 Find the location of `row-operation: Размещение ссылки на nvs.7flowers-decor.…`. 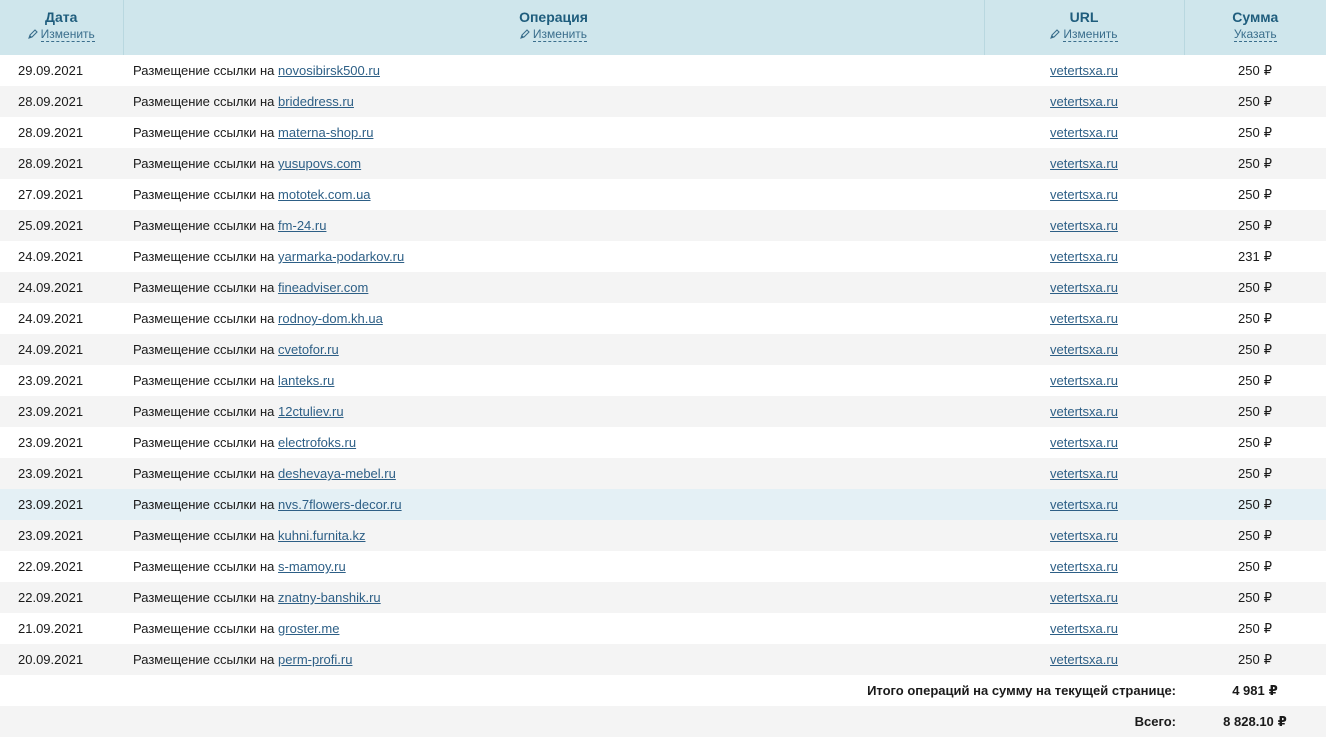

row-operation: Размещение ссылки на nvs.7flowers-decor.… is located at coordinates (553, 504).